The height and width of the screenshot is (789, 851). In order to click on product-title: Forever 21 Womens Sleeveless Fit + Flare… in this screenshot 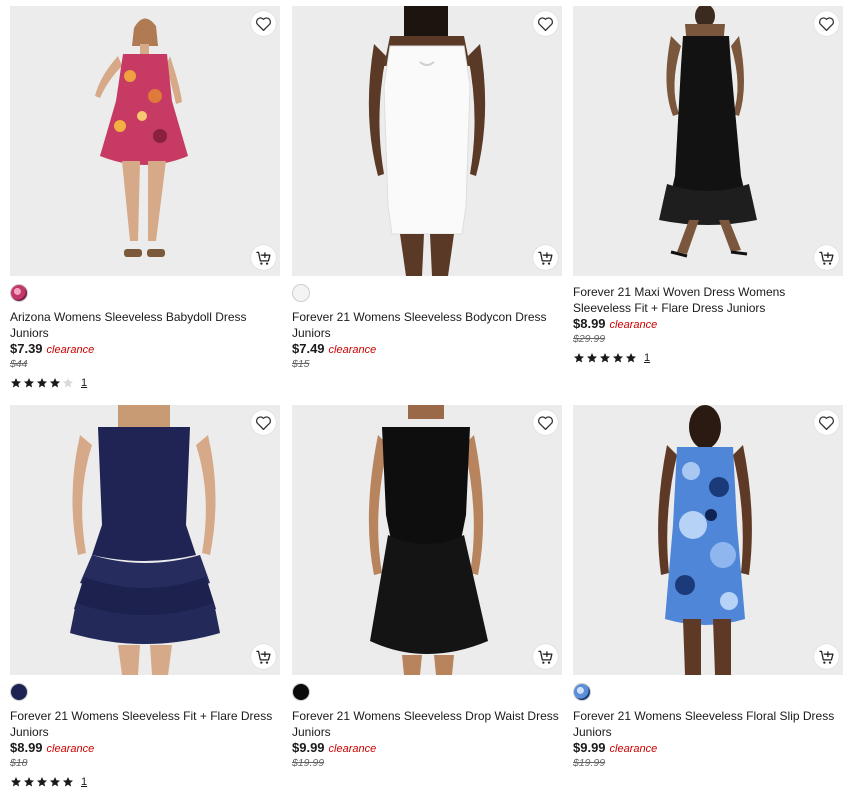, I will do `click(145, 724)`.